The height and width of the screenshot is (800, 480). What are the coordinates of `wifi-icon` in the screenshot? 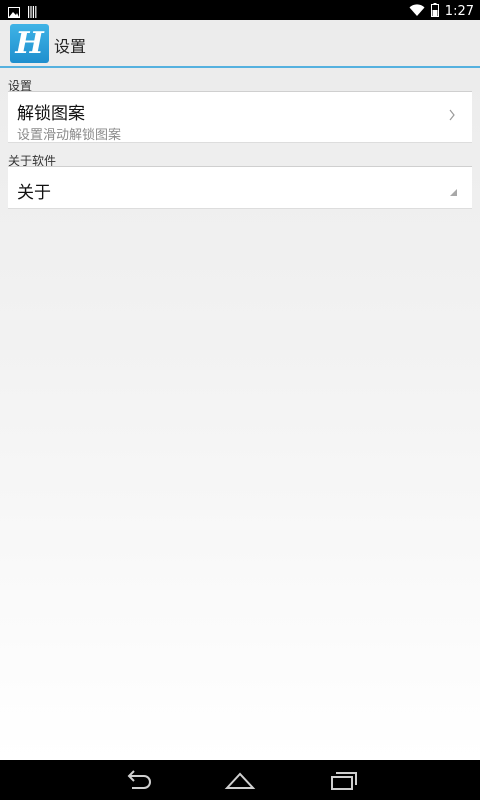 It's located at (417, 11).